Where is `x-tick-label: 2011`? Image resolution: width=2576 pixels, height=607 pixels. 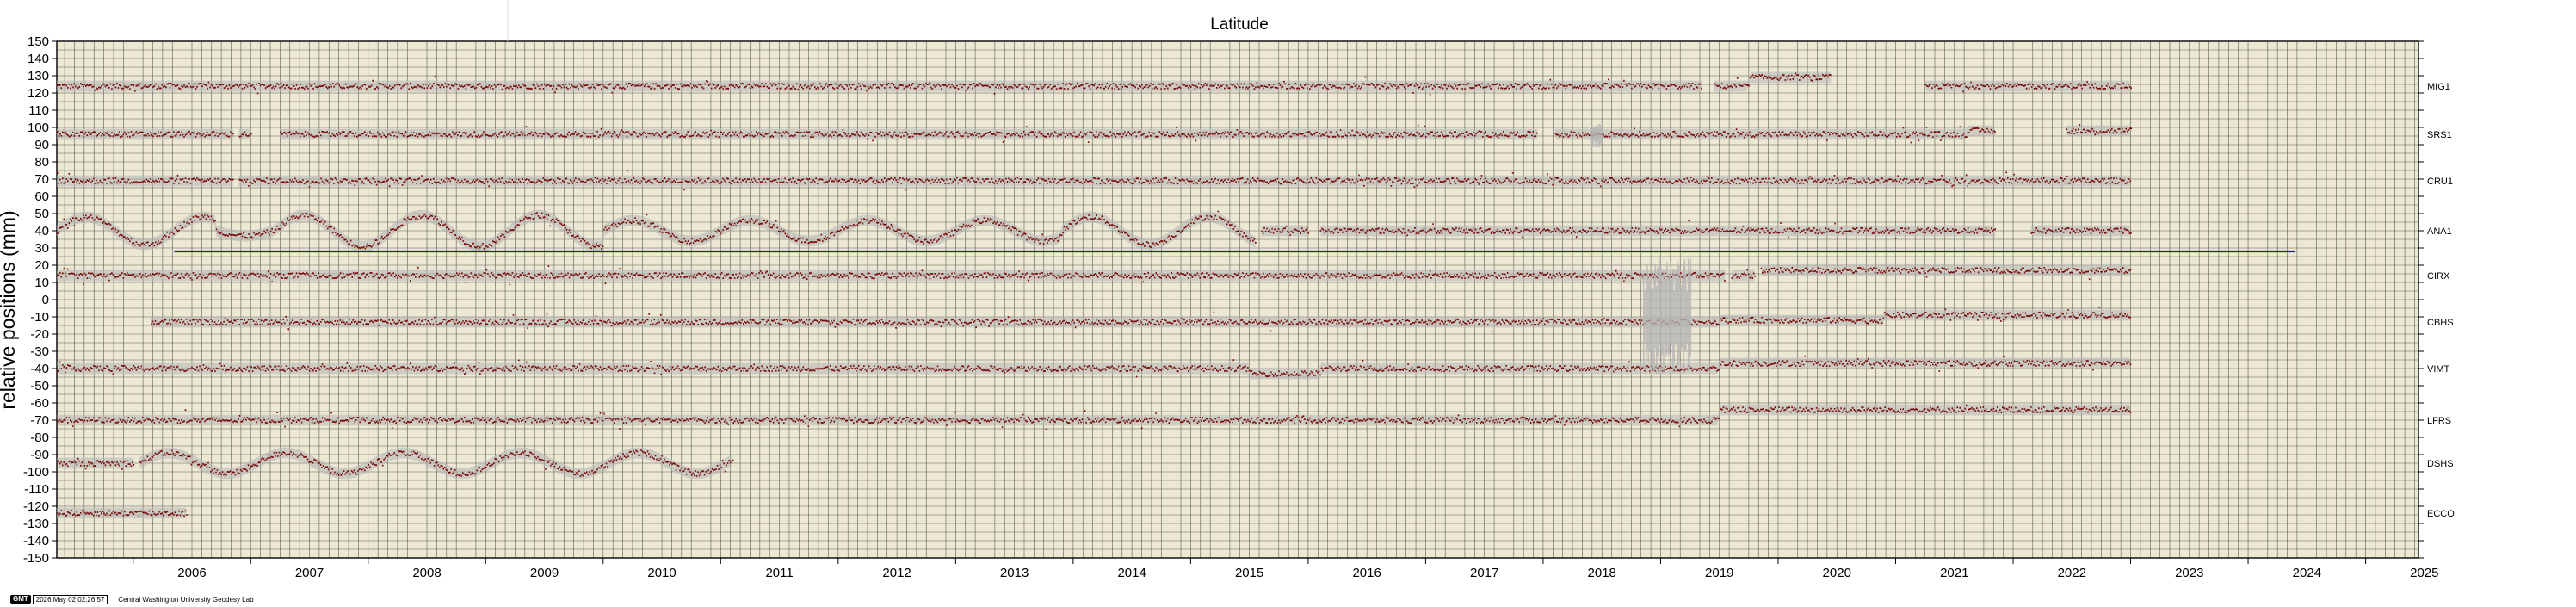 x-tick-label: 2011 is located at coordinates (779, 573).